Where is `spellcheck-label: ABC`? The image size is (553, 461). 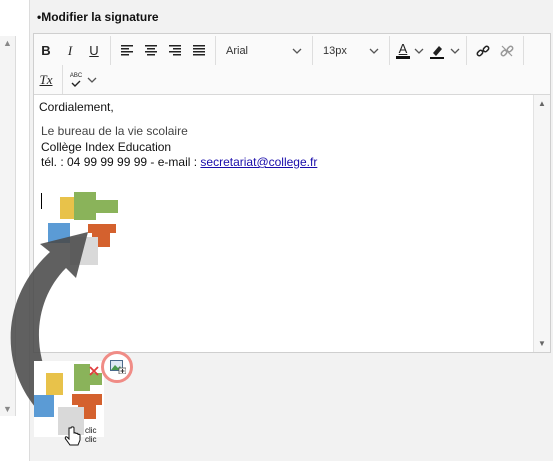
spellcheck-label: ABC is located at coordinates (76, 75).